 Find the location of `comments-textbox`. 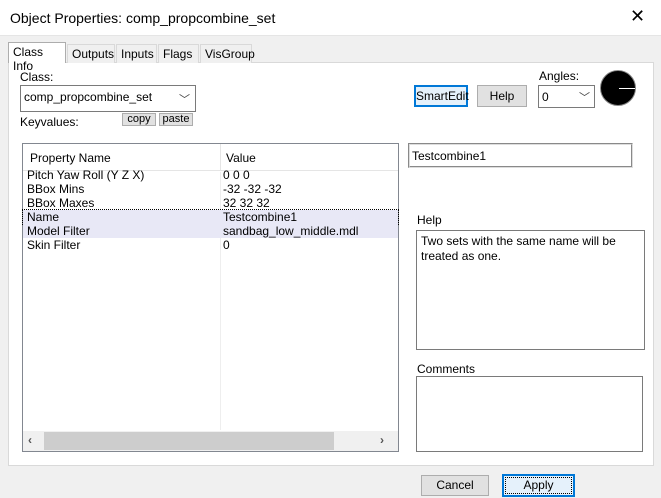

comments-textbox is located at coordinates (529, 414).